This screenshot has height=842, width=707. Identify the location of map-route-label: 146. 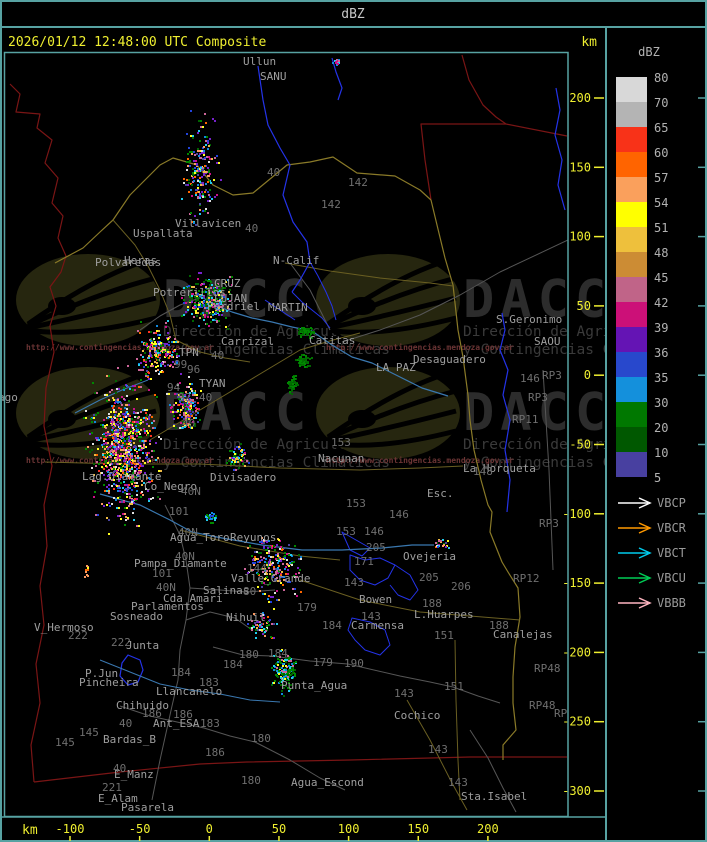
(399, 514).